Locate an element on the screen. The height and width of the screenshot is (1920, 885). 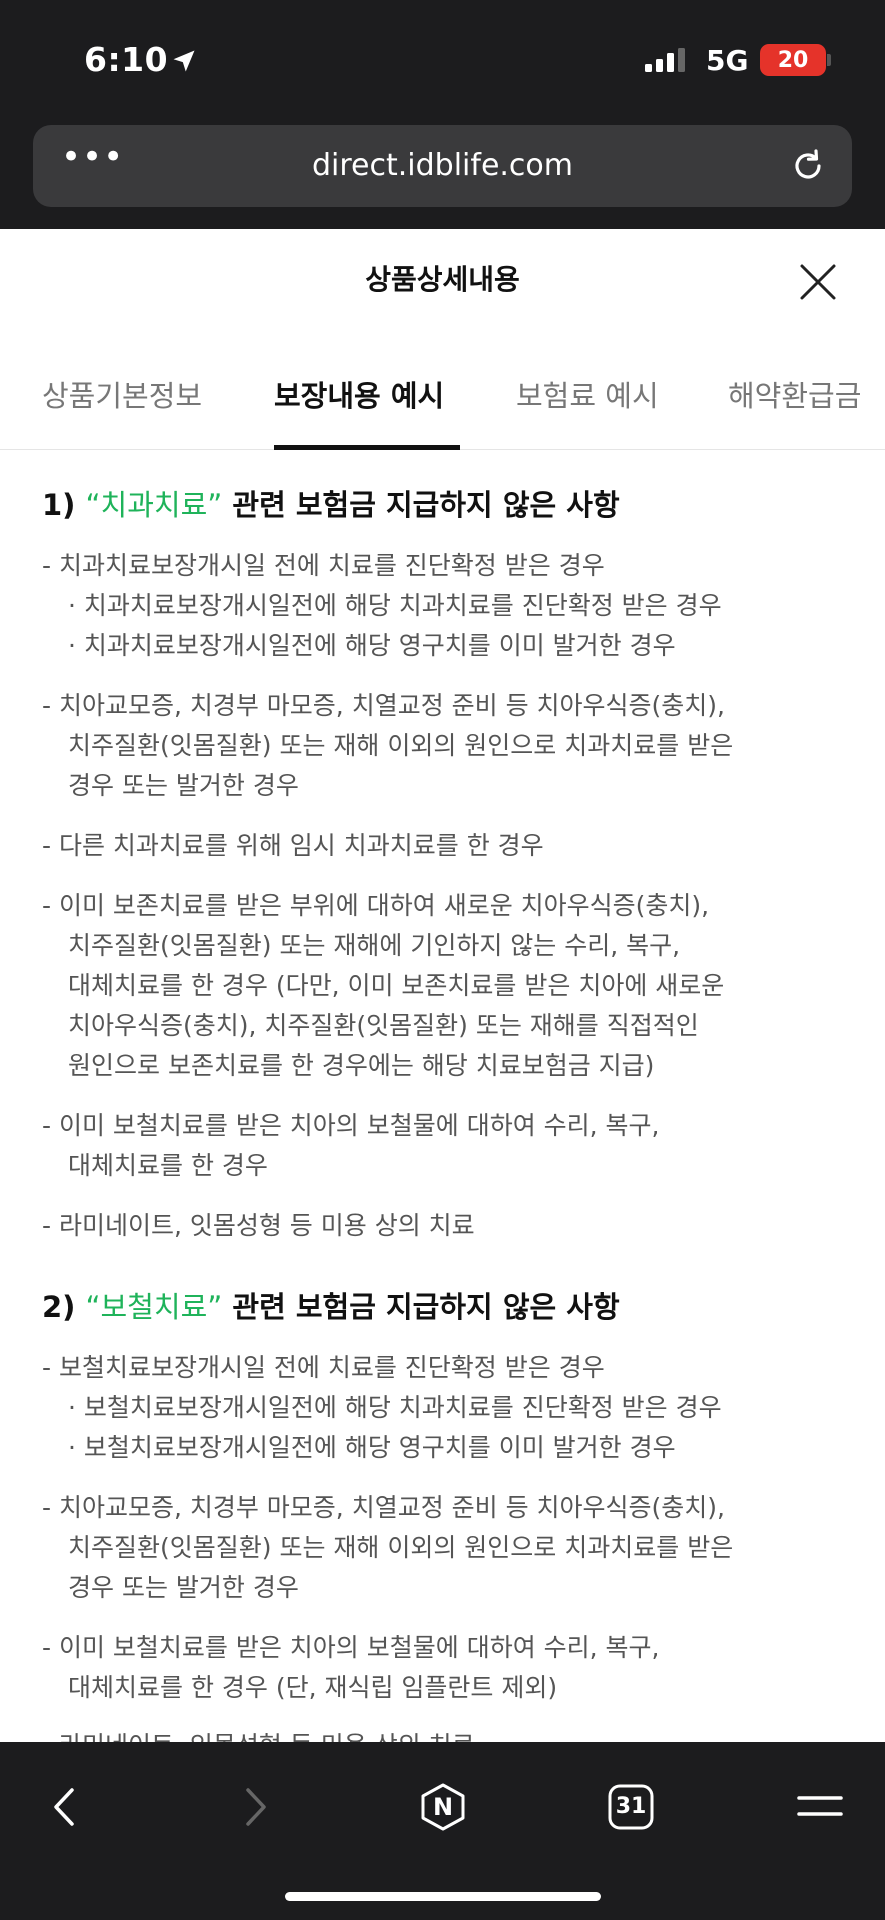
tab-coverage-example: 보장내용 예시 is located at coordinates (359, 394).